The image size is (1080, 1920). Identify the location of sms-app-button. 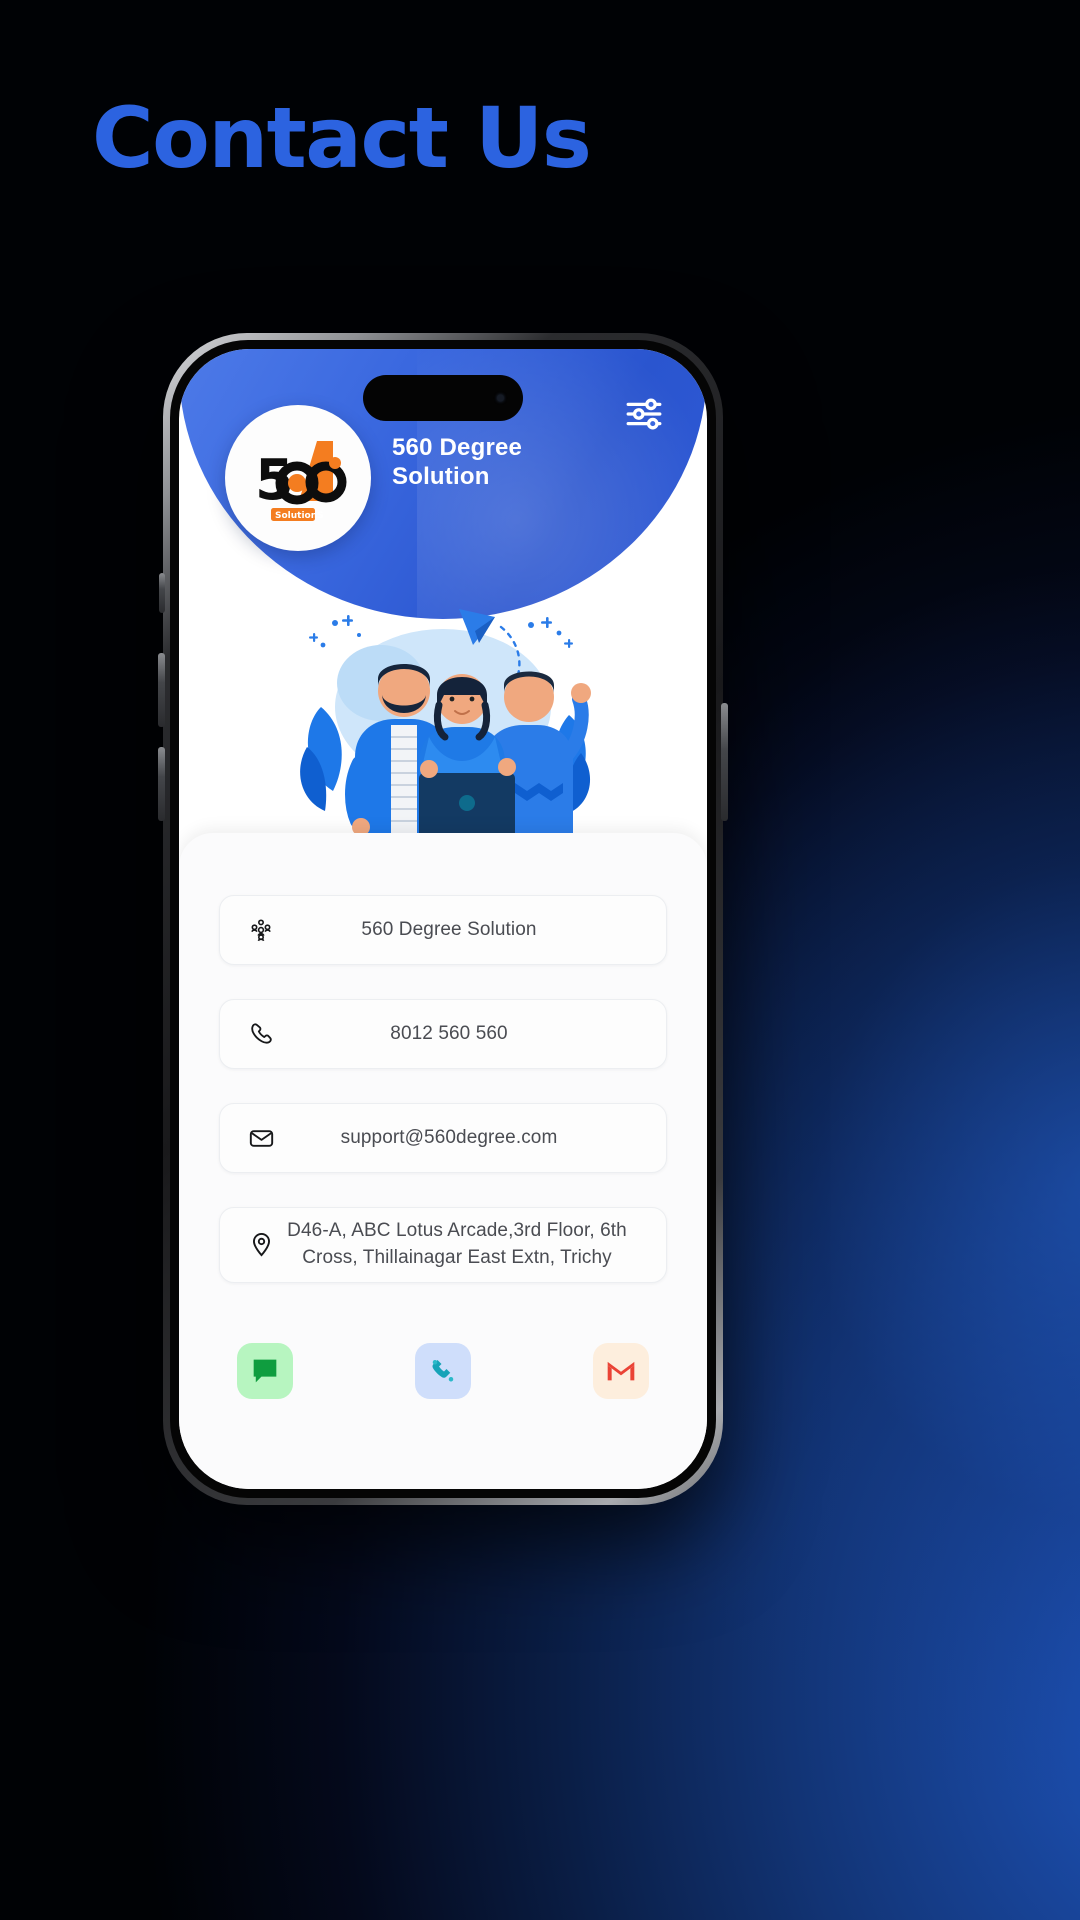
(265, 1370).